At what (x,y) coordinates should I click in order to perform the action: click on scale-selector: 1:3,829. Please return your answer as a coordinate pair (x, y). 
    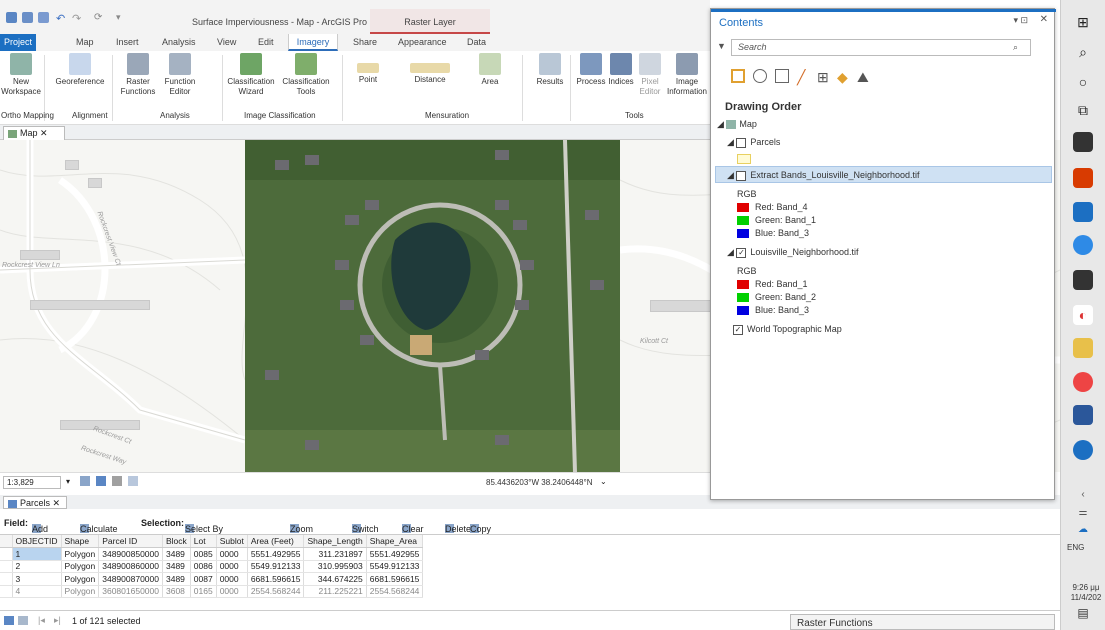
    Looking at the image, I should click on (32, 482).